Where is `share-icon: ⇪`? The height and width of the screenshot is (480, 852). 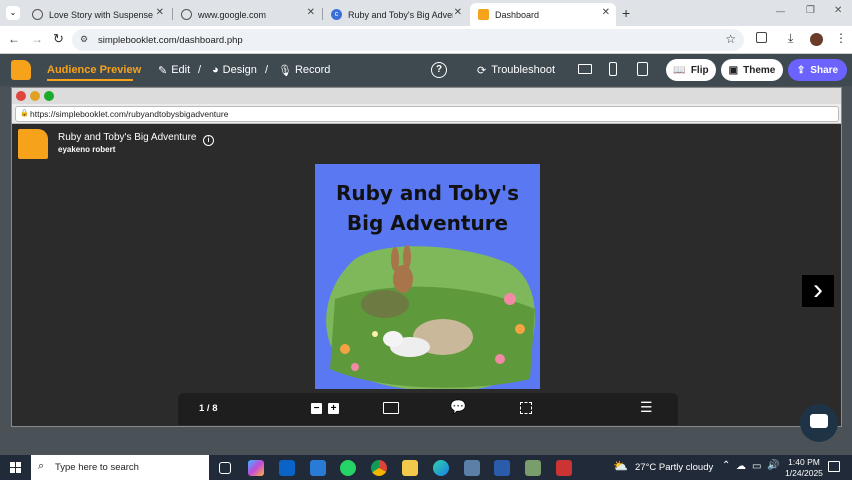 share-icon: ⇪ is located at coordinates (801, 70).